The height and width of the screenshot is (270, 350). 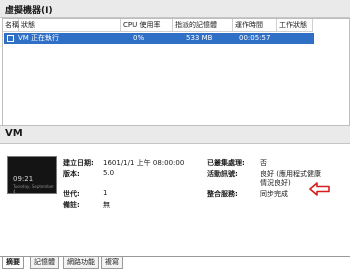 I want to click on notes-value: 無, so click(x=106, y=205).